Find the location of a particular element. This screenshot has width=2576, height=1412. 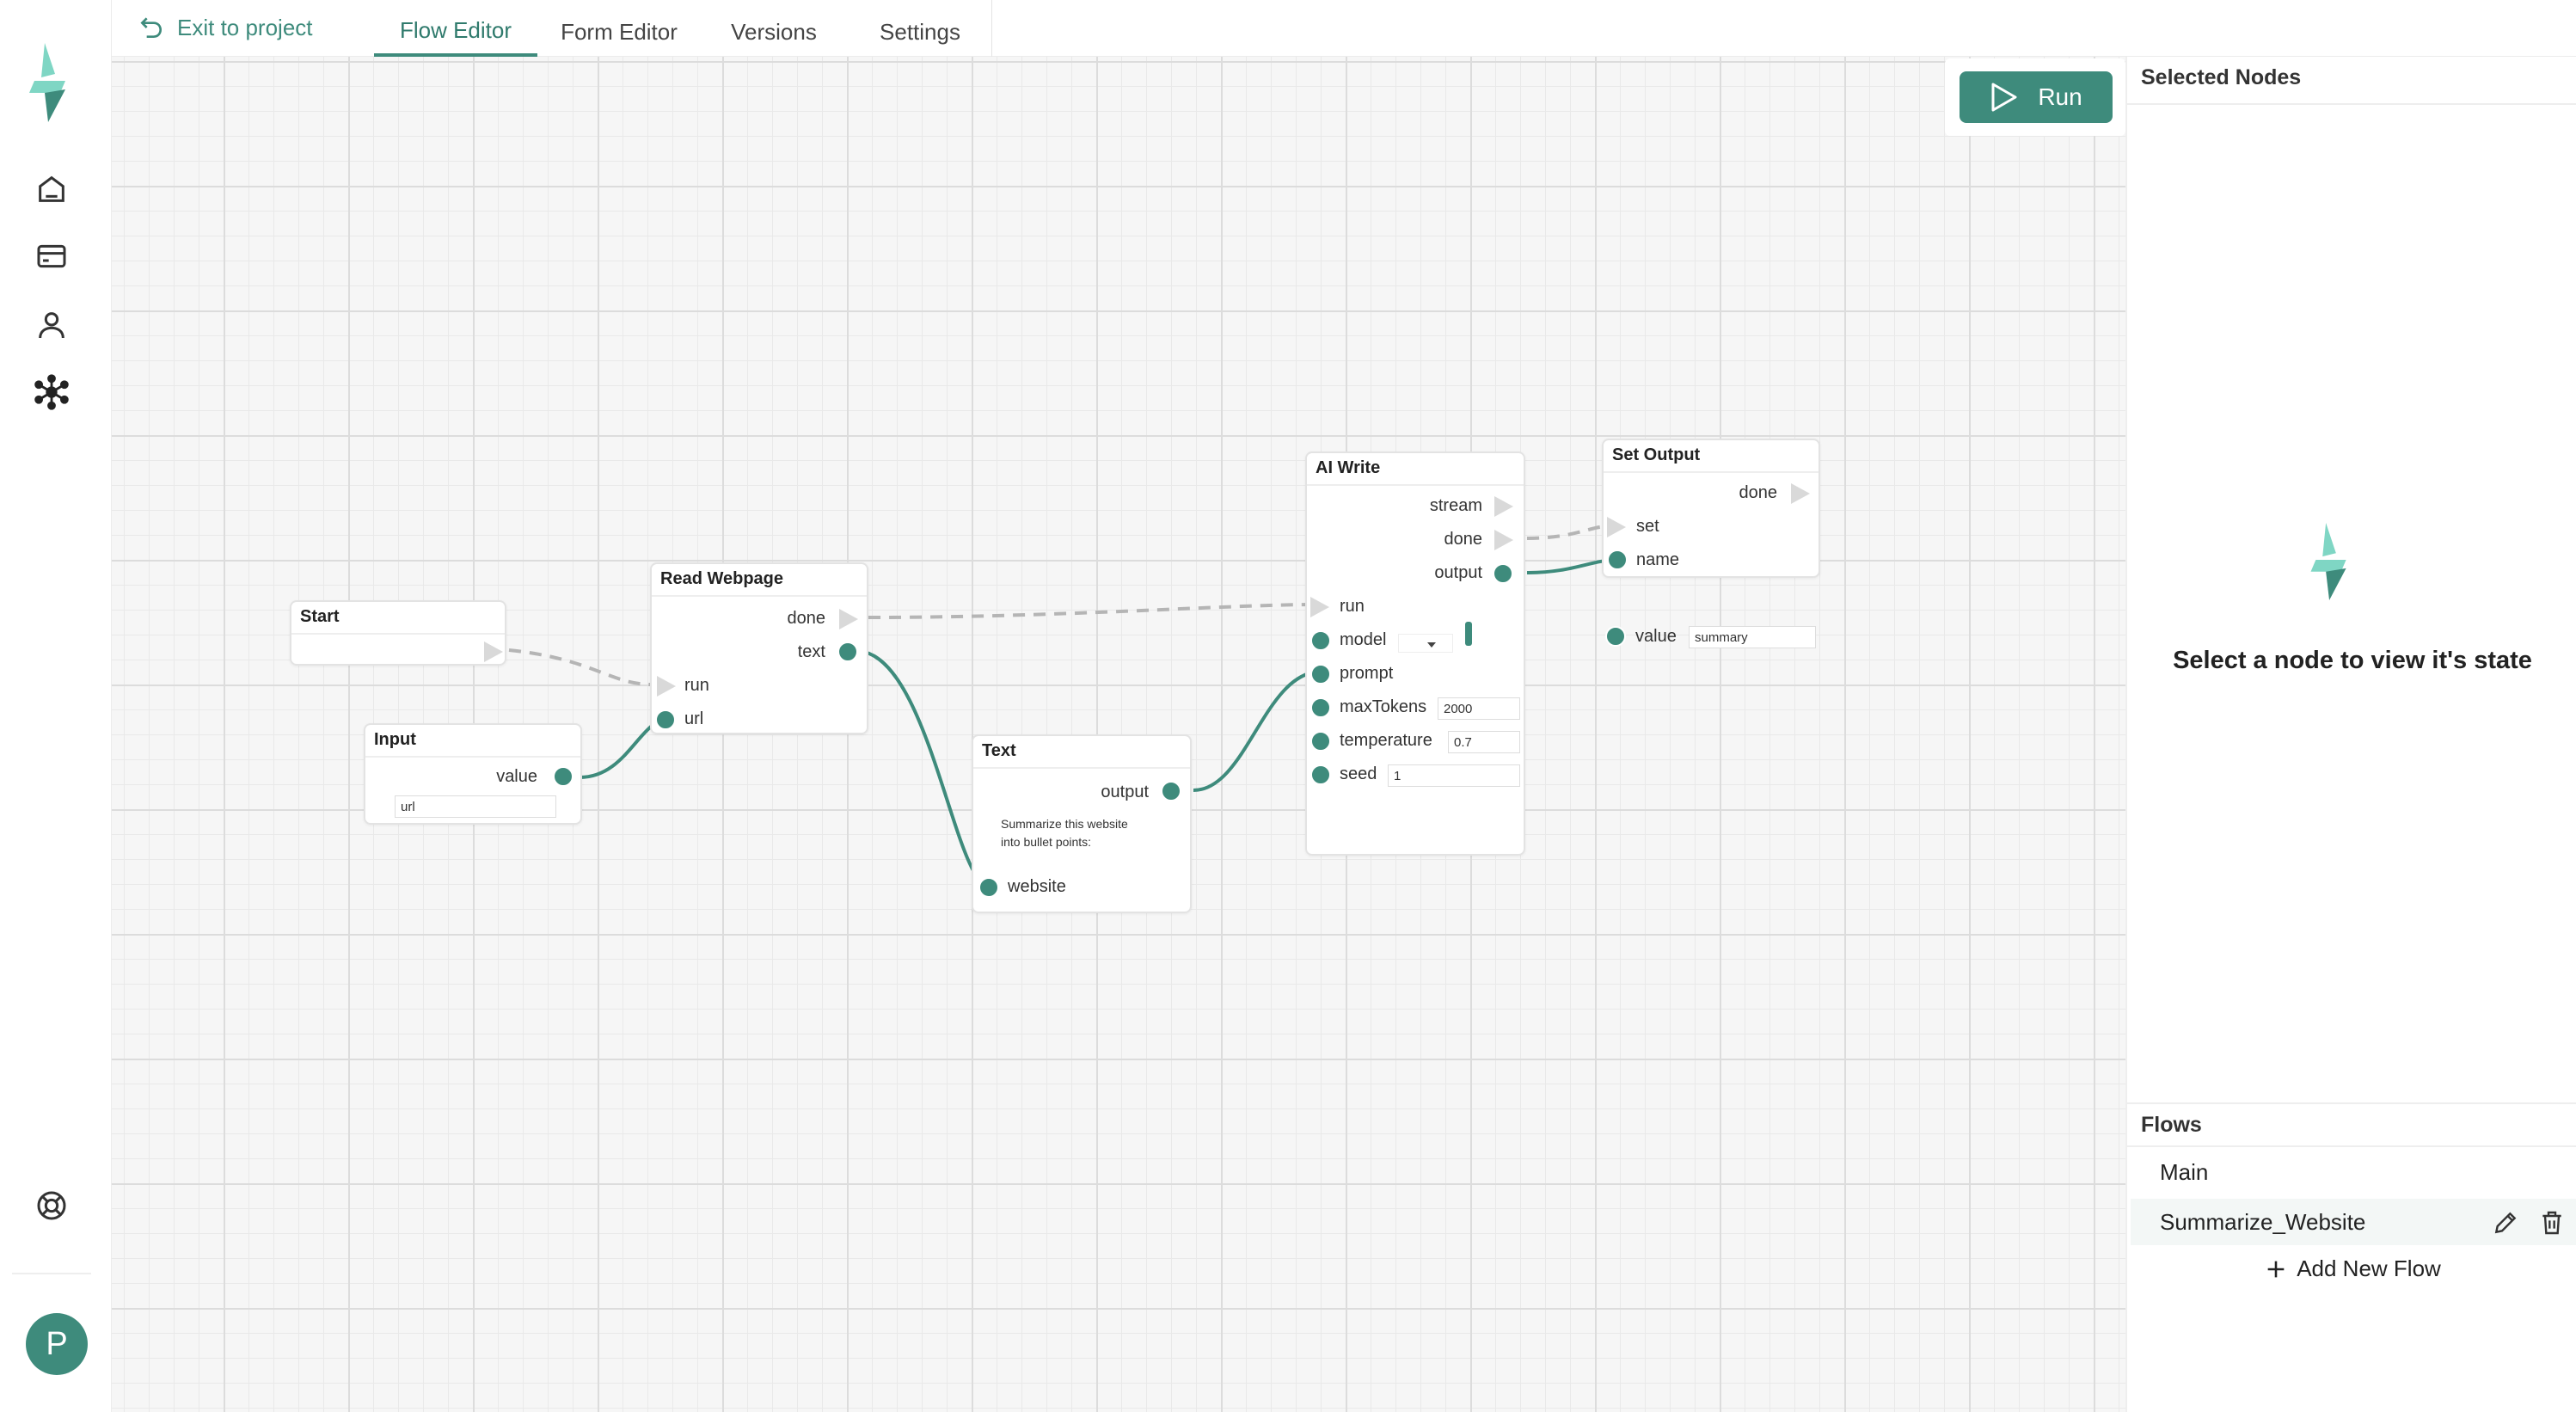

data-in-port-url is located at coordinates (665, 719).